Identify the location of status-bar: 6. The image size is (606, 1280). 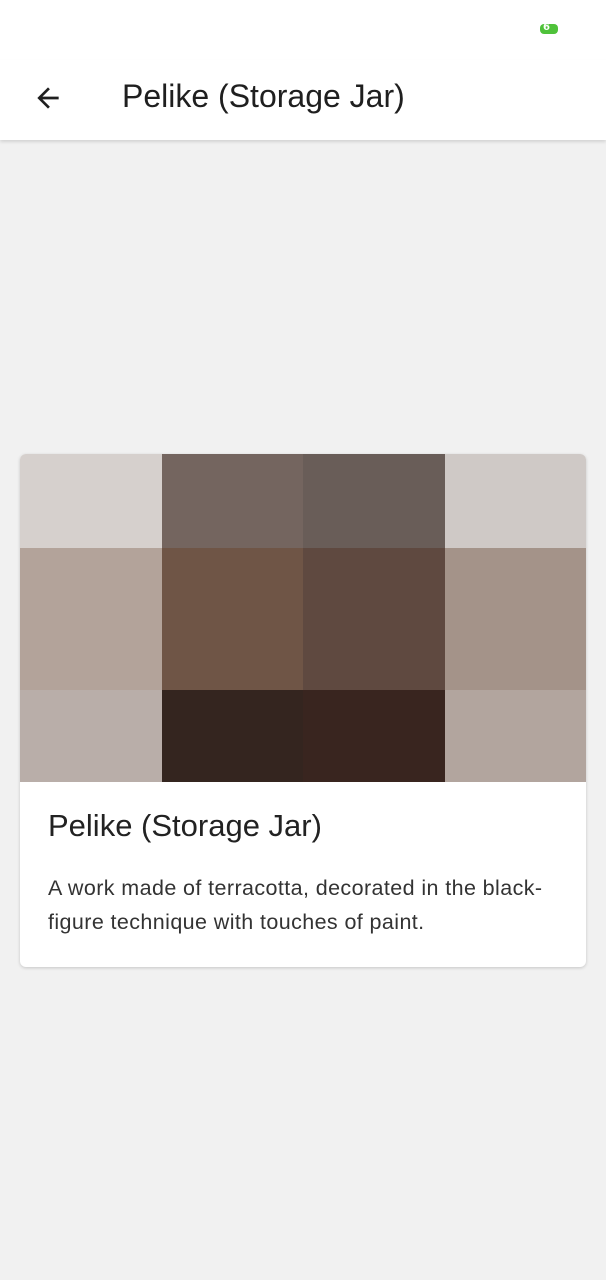
(303, 30).